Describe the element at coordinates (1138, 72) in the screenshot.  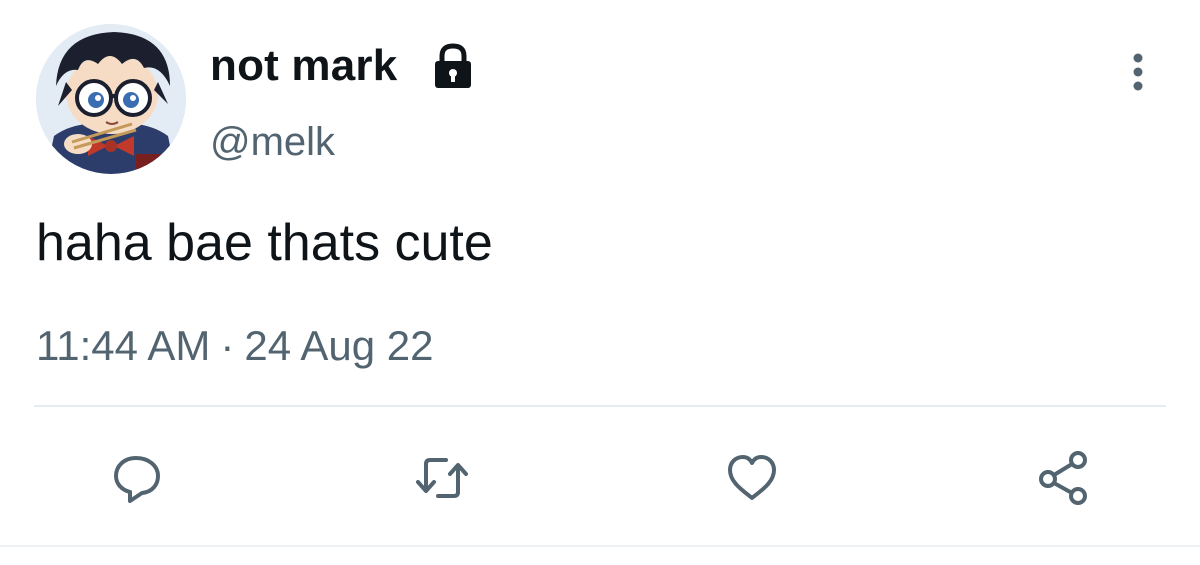
I see `more-vertical-icon` at that location.